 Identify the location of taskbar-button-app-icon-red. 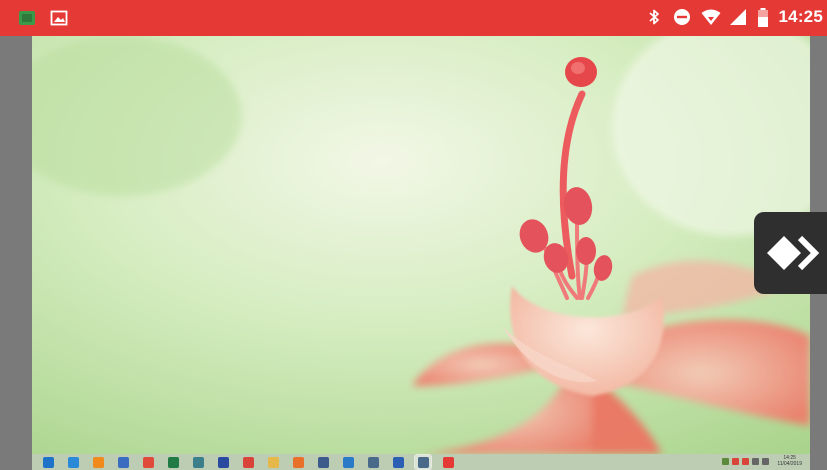
(248, 462).